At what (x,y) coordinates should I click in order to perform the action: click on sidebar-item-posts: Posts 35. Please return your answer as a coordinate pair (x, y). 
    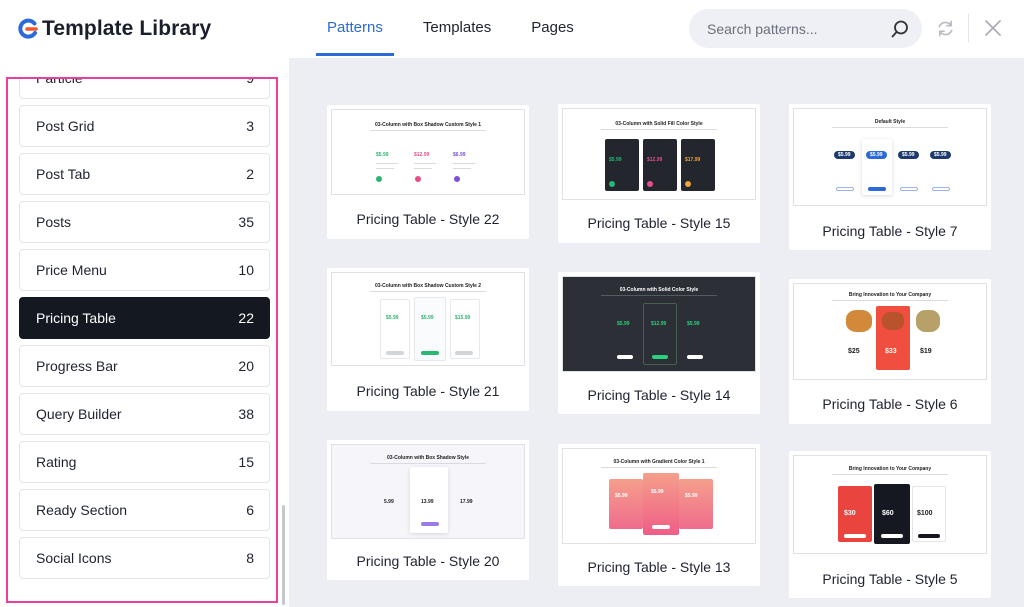
    Looking at the image, I should click on (144, 222).